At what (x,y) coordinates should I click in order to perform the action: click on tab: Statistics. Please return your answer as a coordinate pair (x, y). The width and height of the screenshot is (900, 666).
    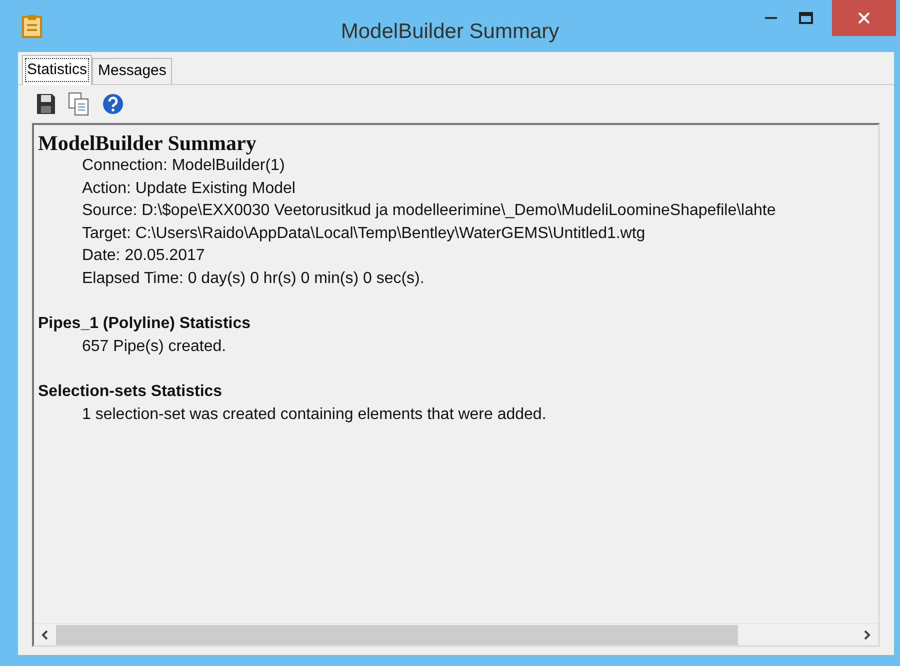
    Looking at the image, I should click on (57, 70).